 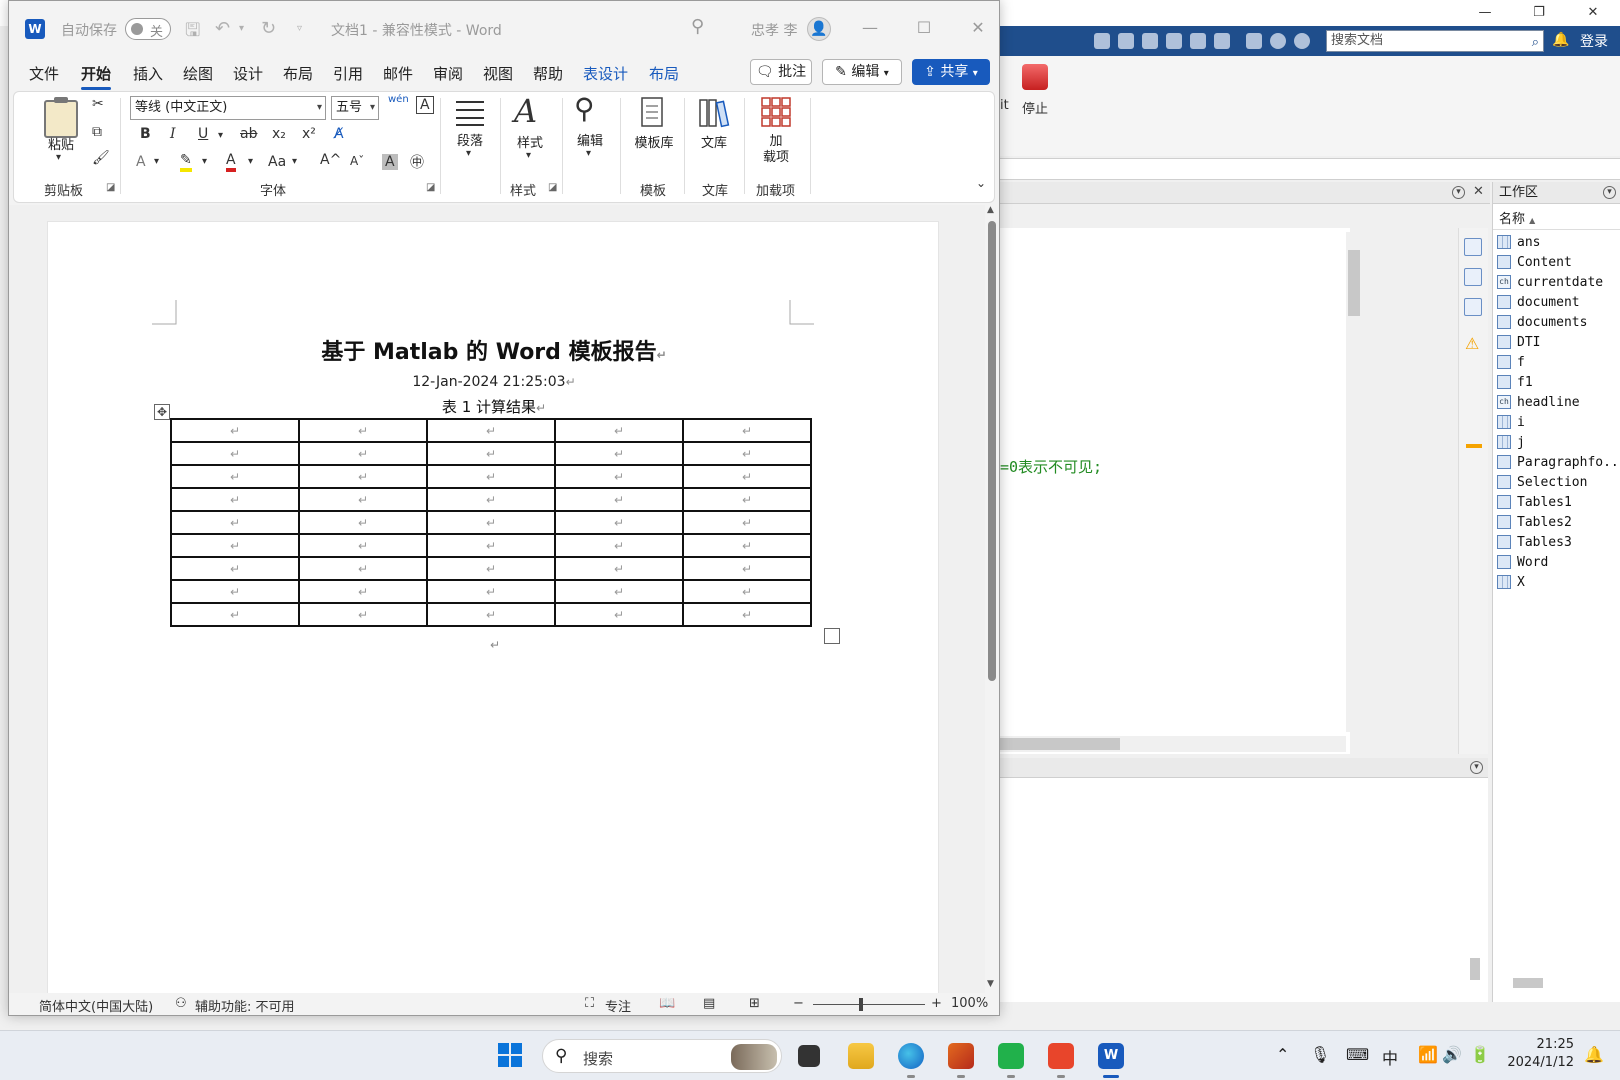 I want to click on help-icon, so click(x=1278, y=41).